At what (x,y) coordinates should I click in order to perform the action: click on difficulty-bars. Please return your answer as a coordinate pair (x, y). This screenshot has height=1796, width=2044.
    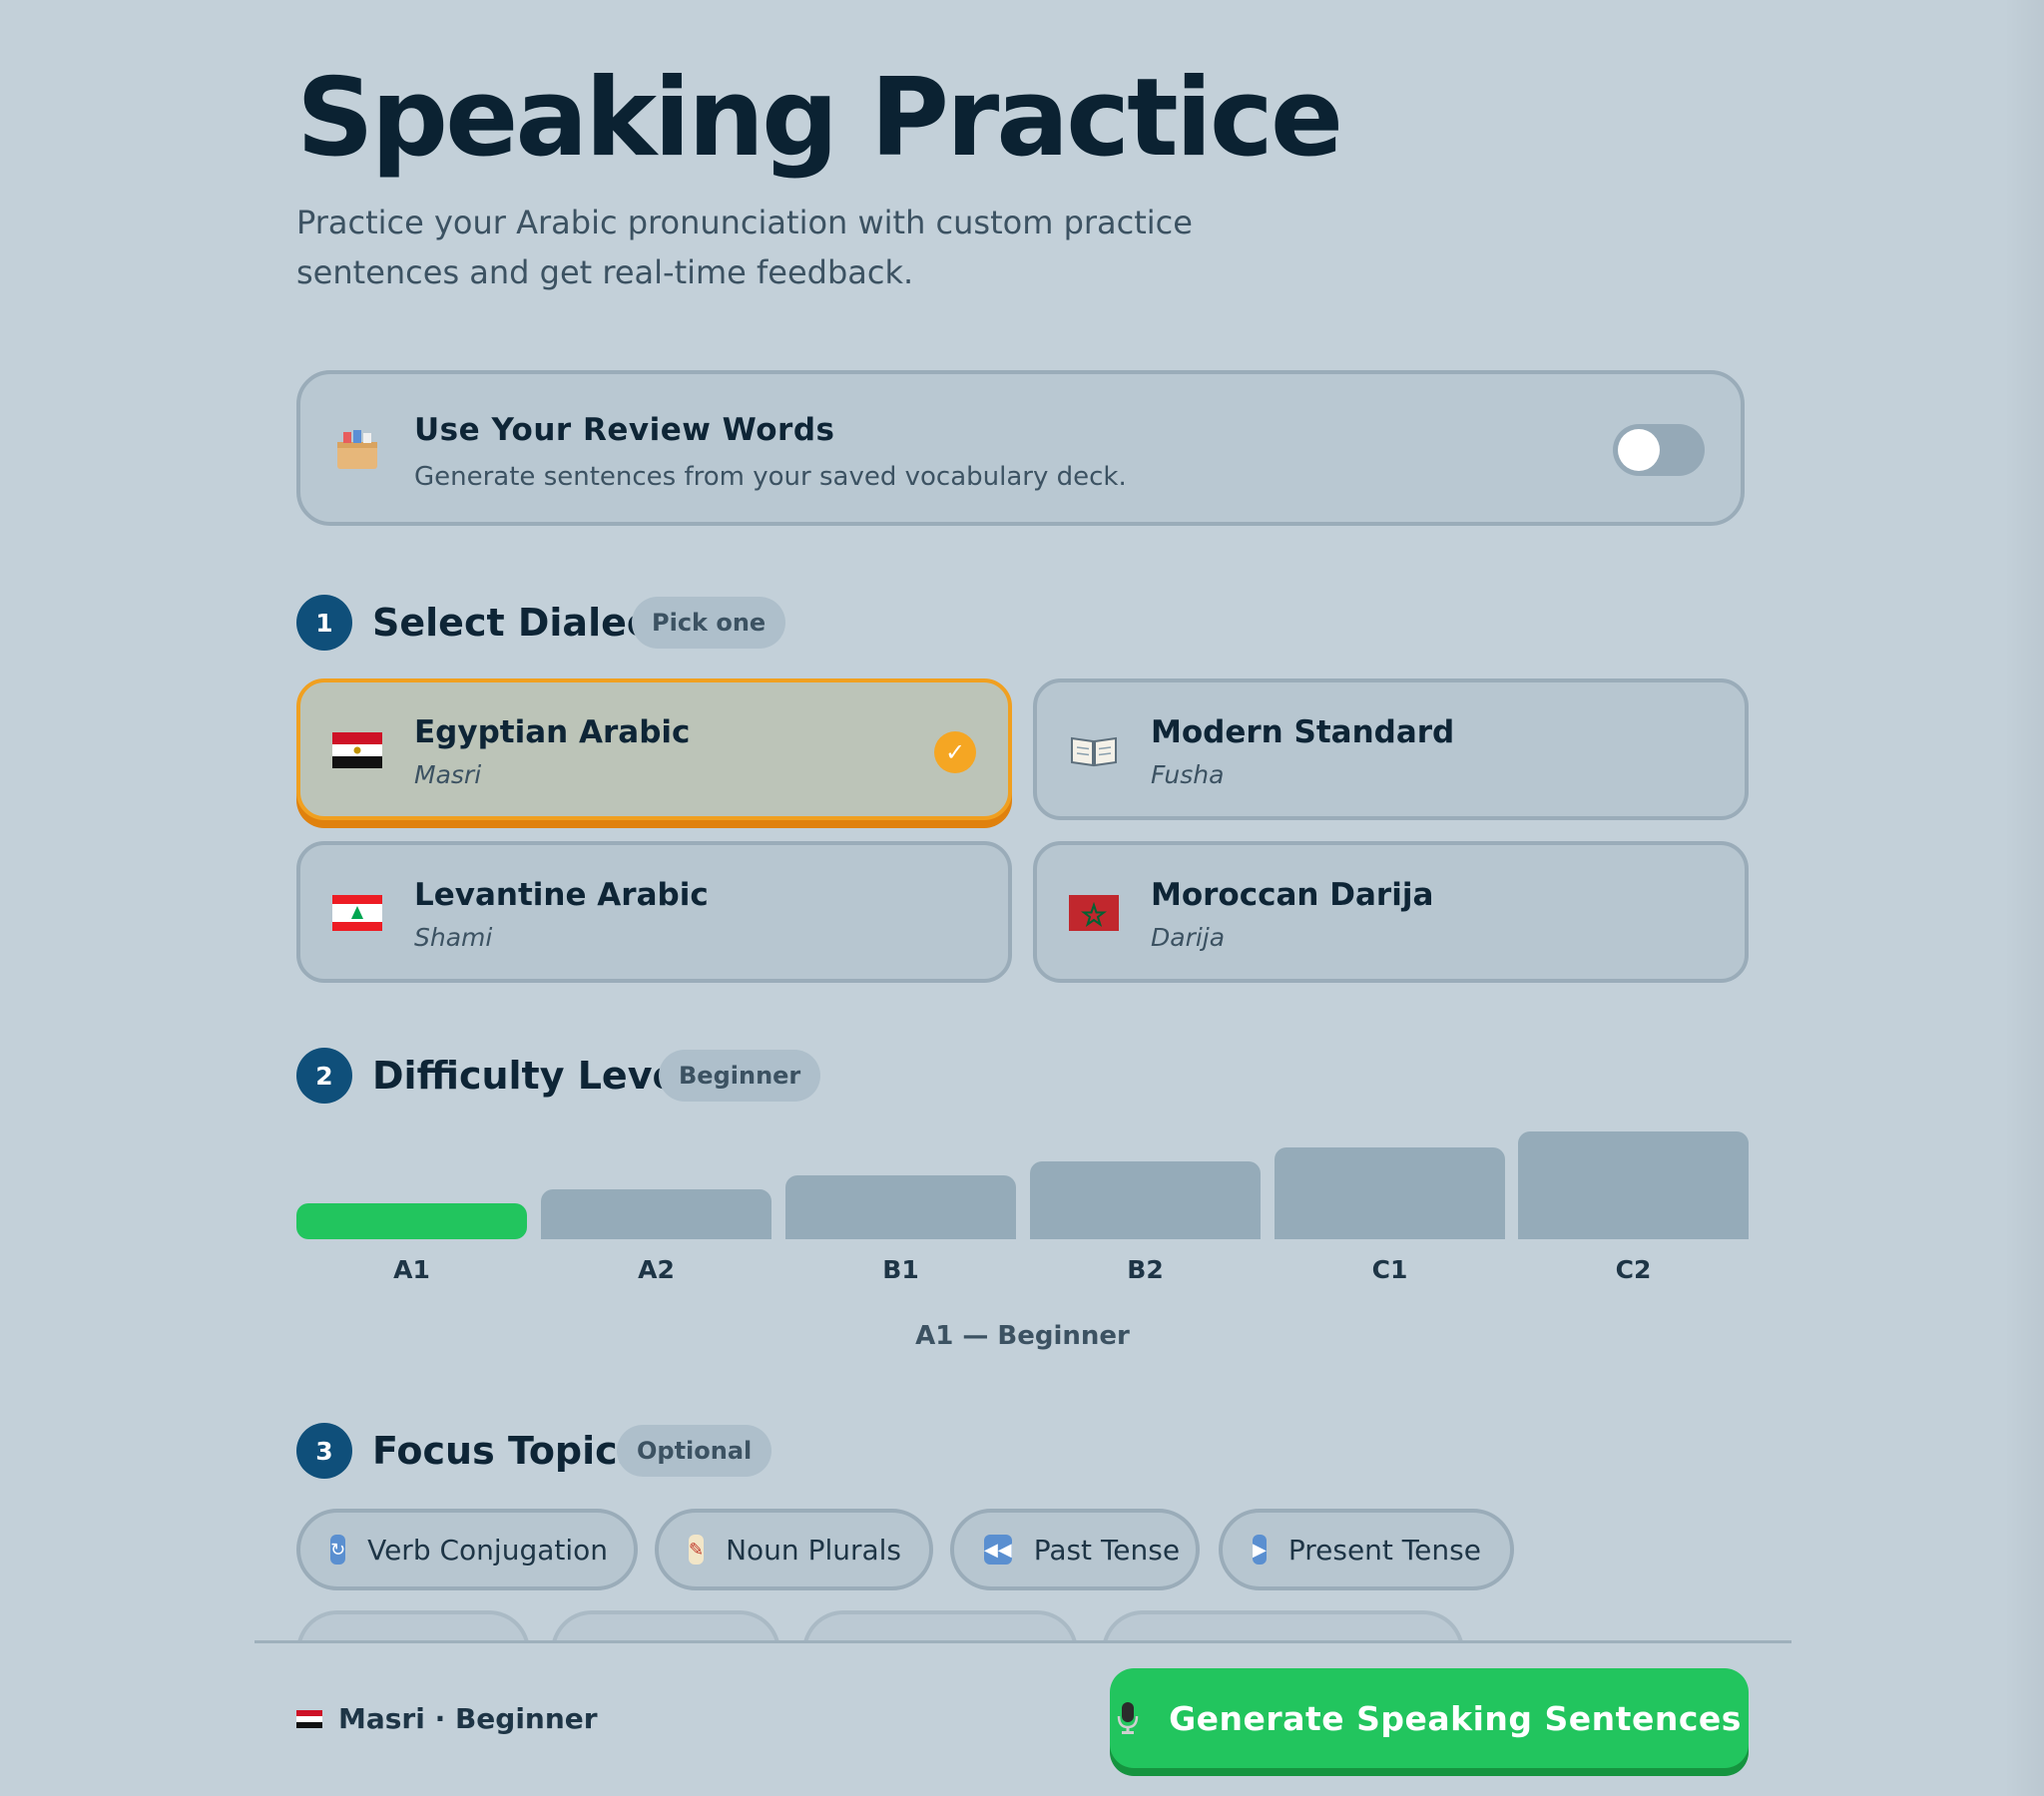
    Looking at the image, I should click on (1022, 1183).